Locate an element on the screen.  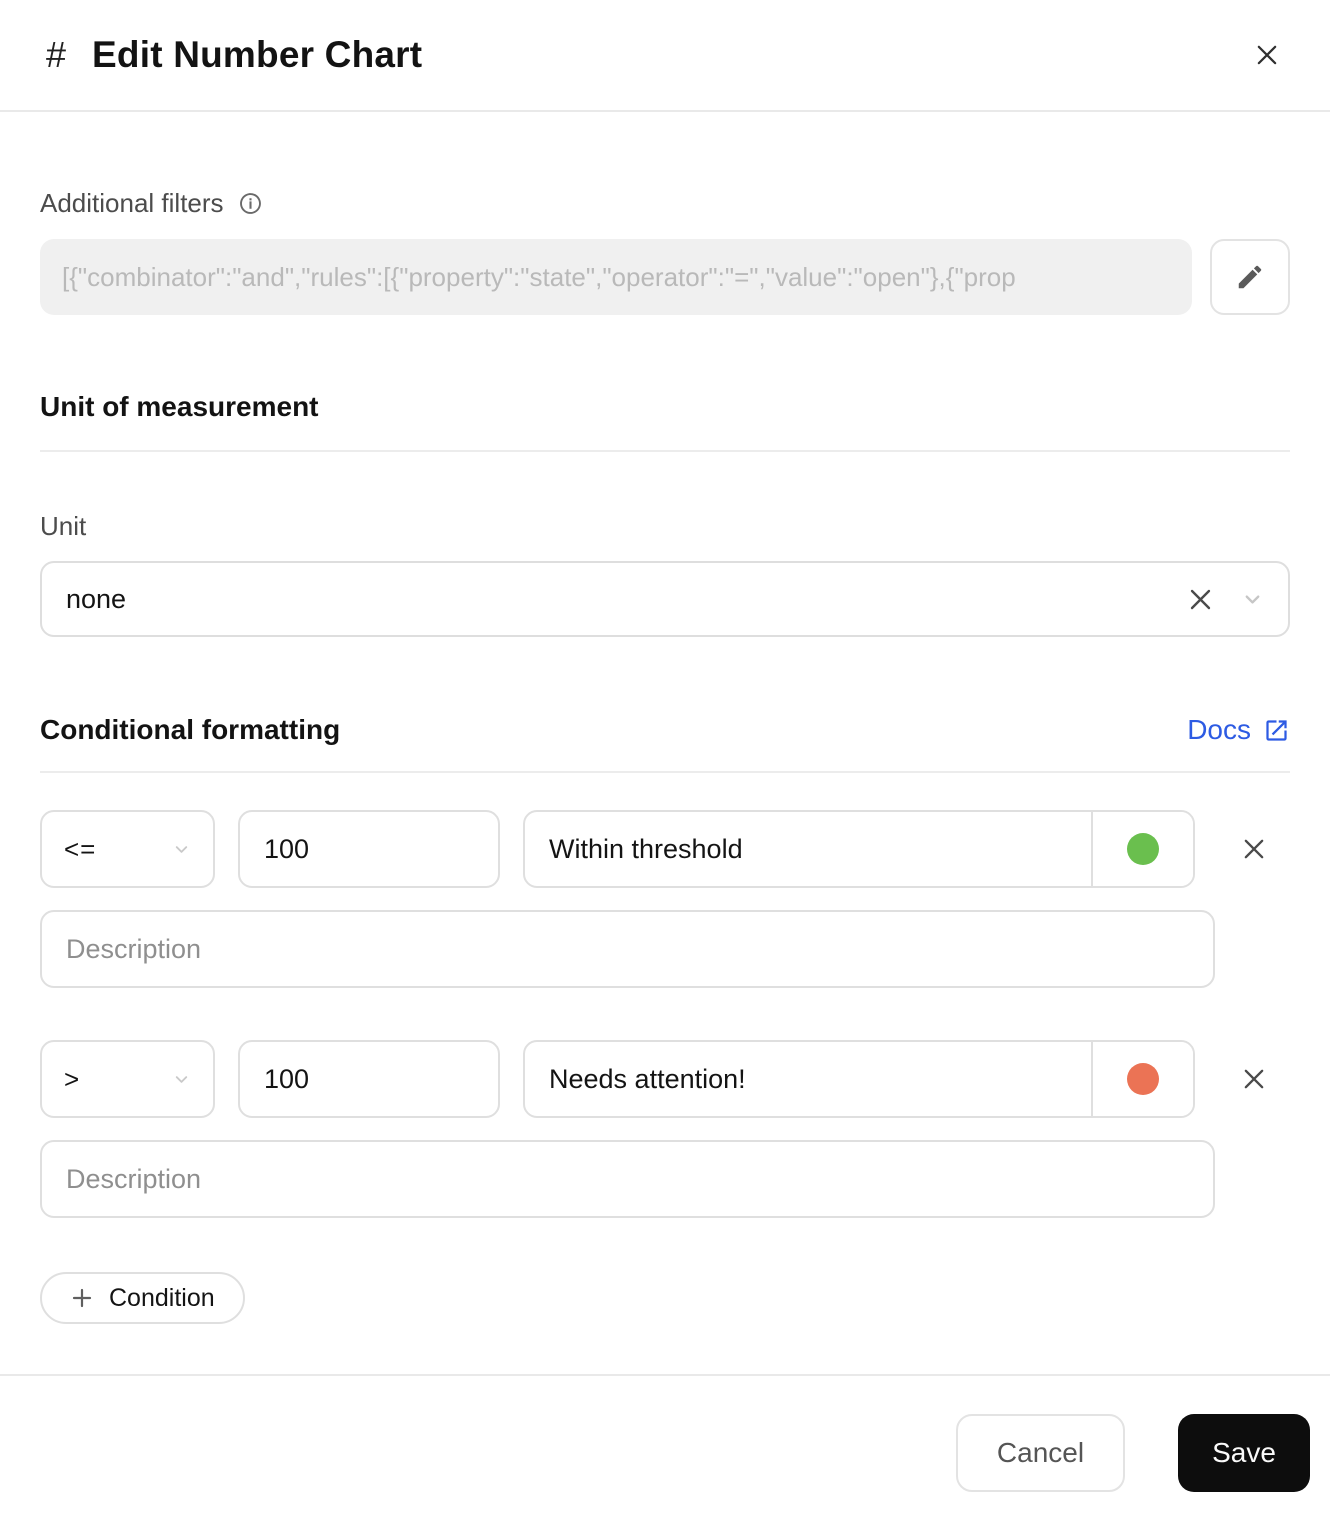
docs-link: Docs is located at coordinates (1238, 730).